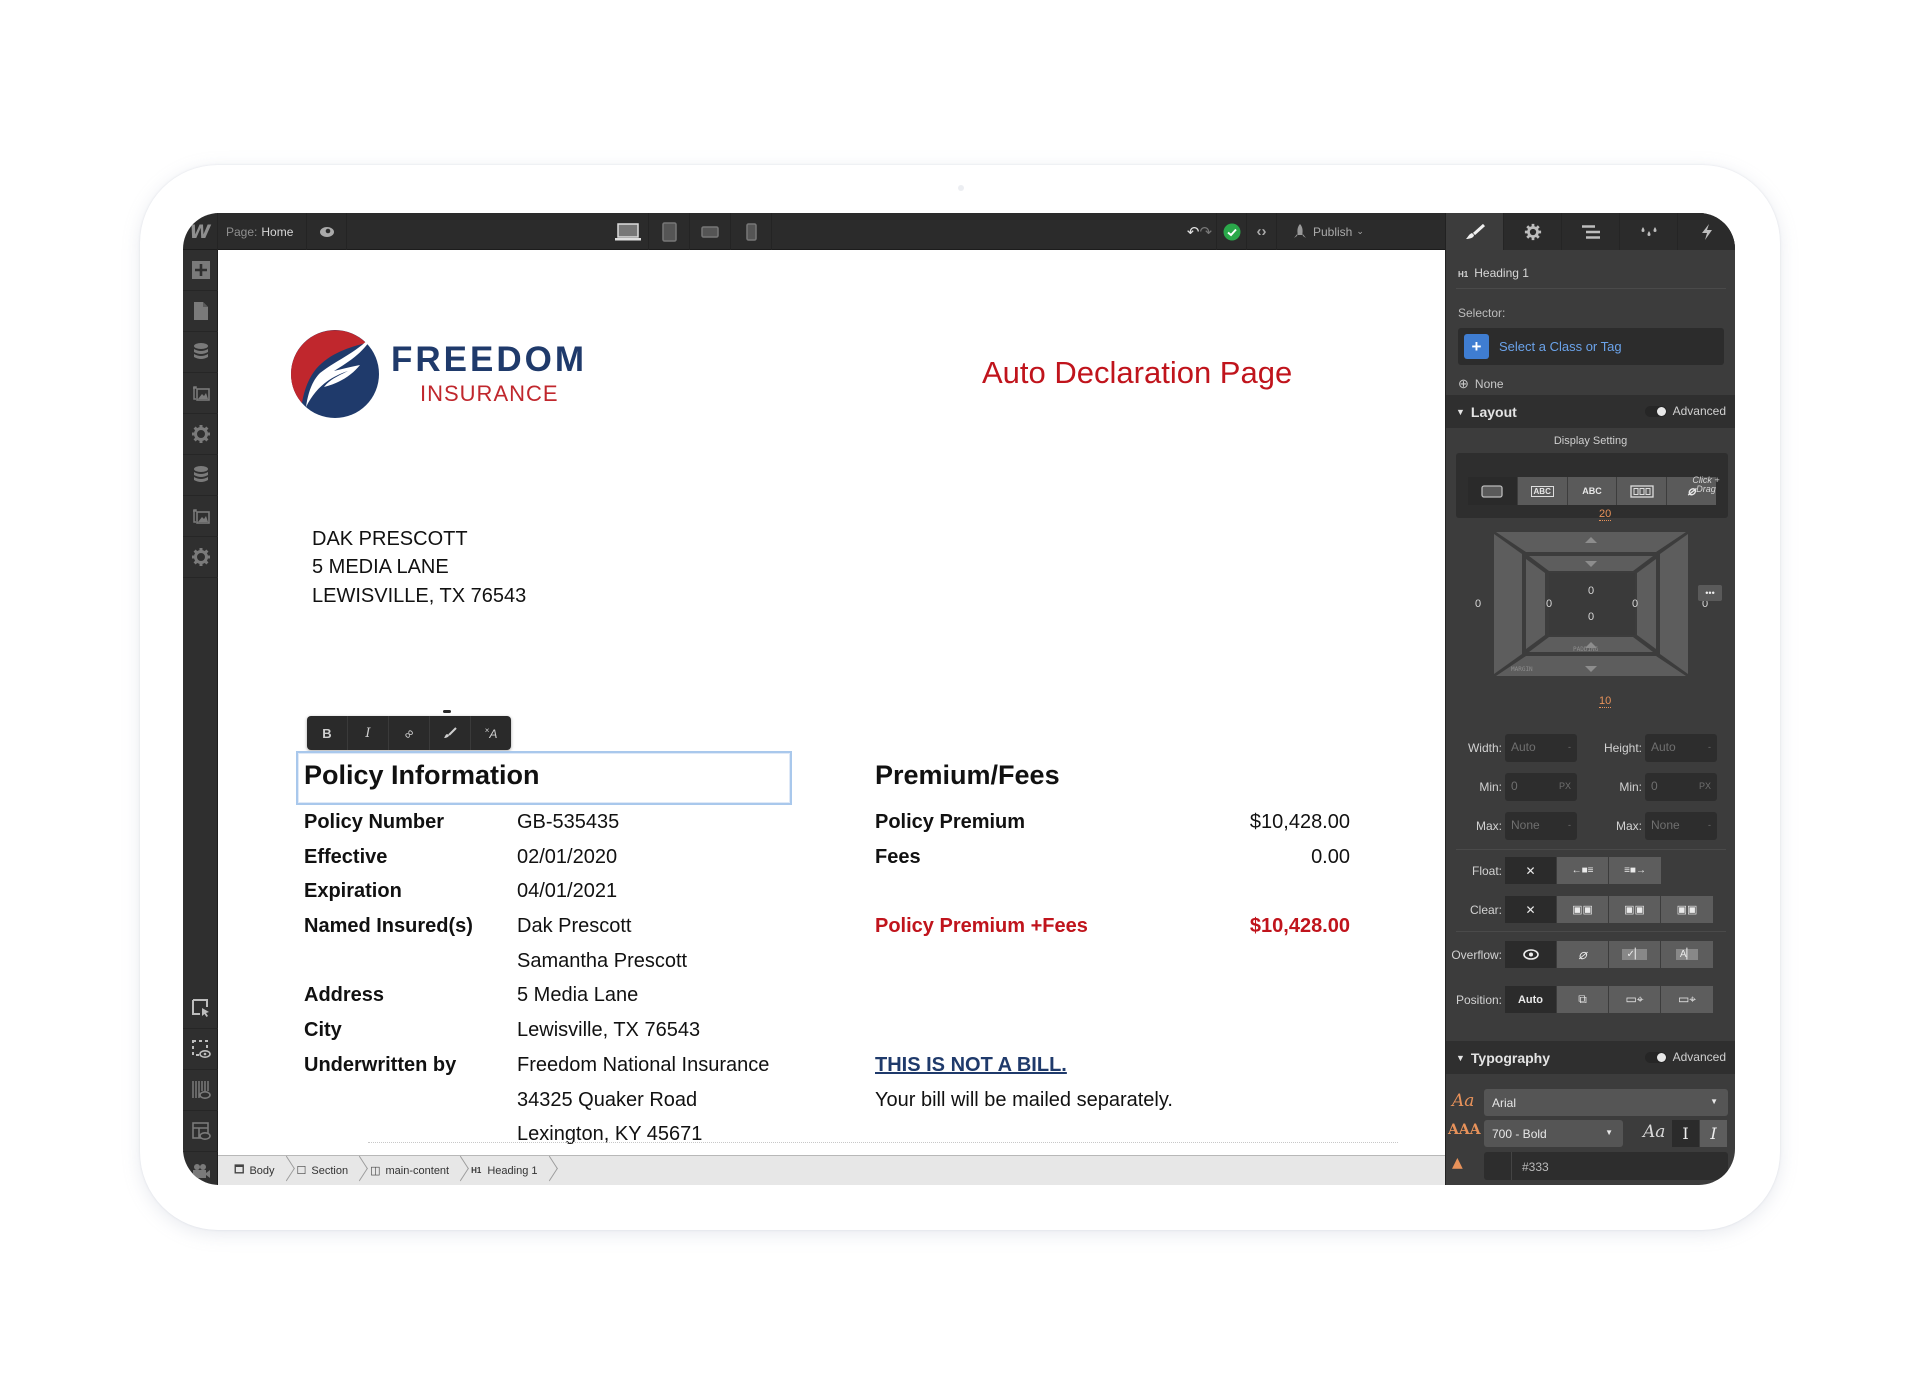 This screenshot has width=1920, height=1396. I want to click on selector-state: ⊕ None, so click(1481, 384).